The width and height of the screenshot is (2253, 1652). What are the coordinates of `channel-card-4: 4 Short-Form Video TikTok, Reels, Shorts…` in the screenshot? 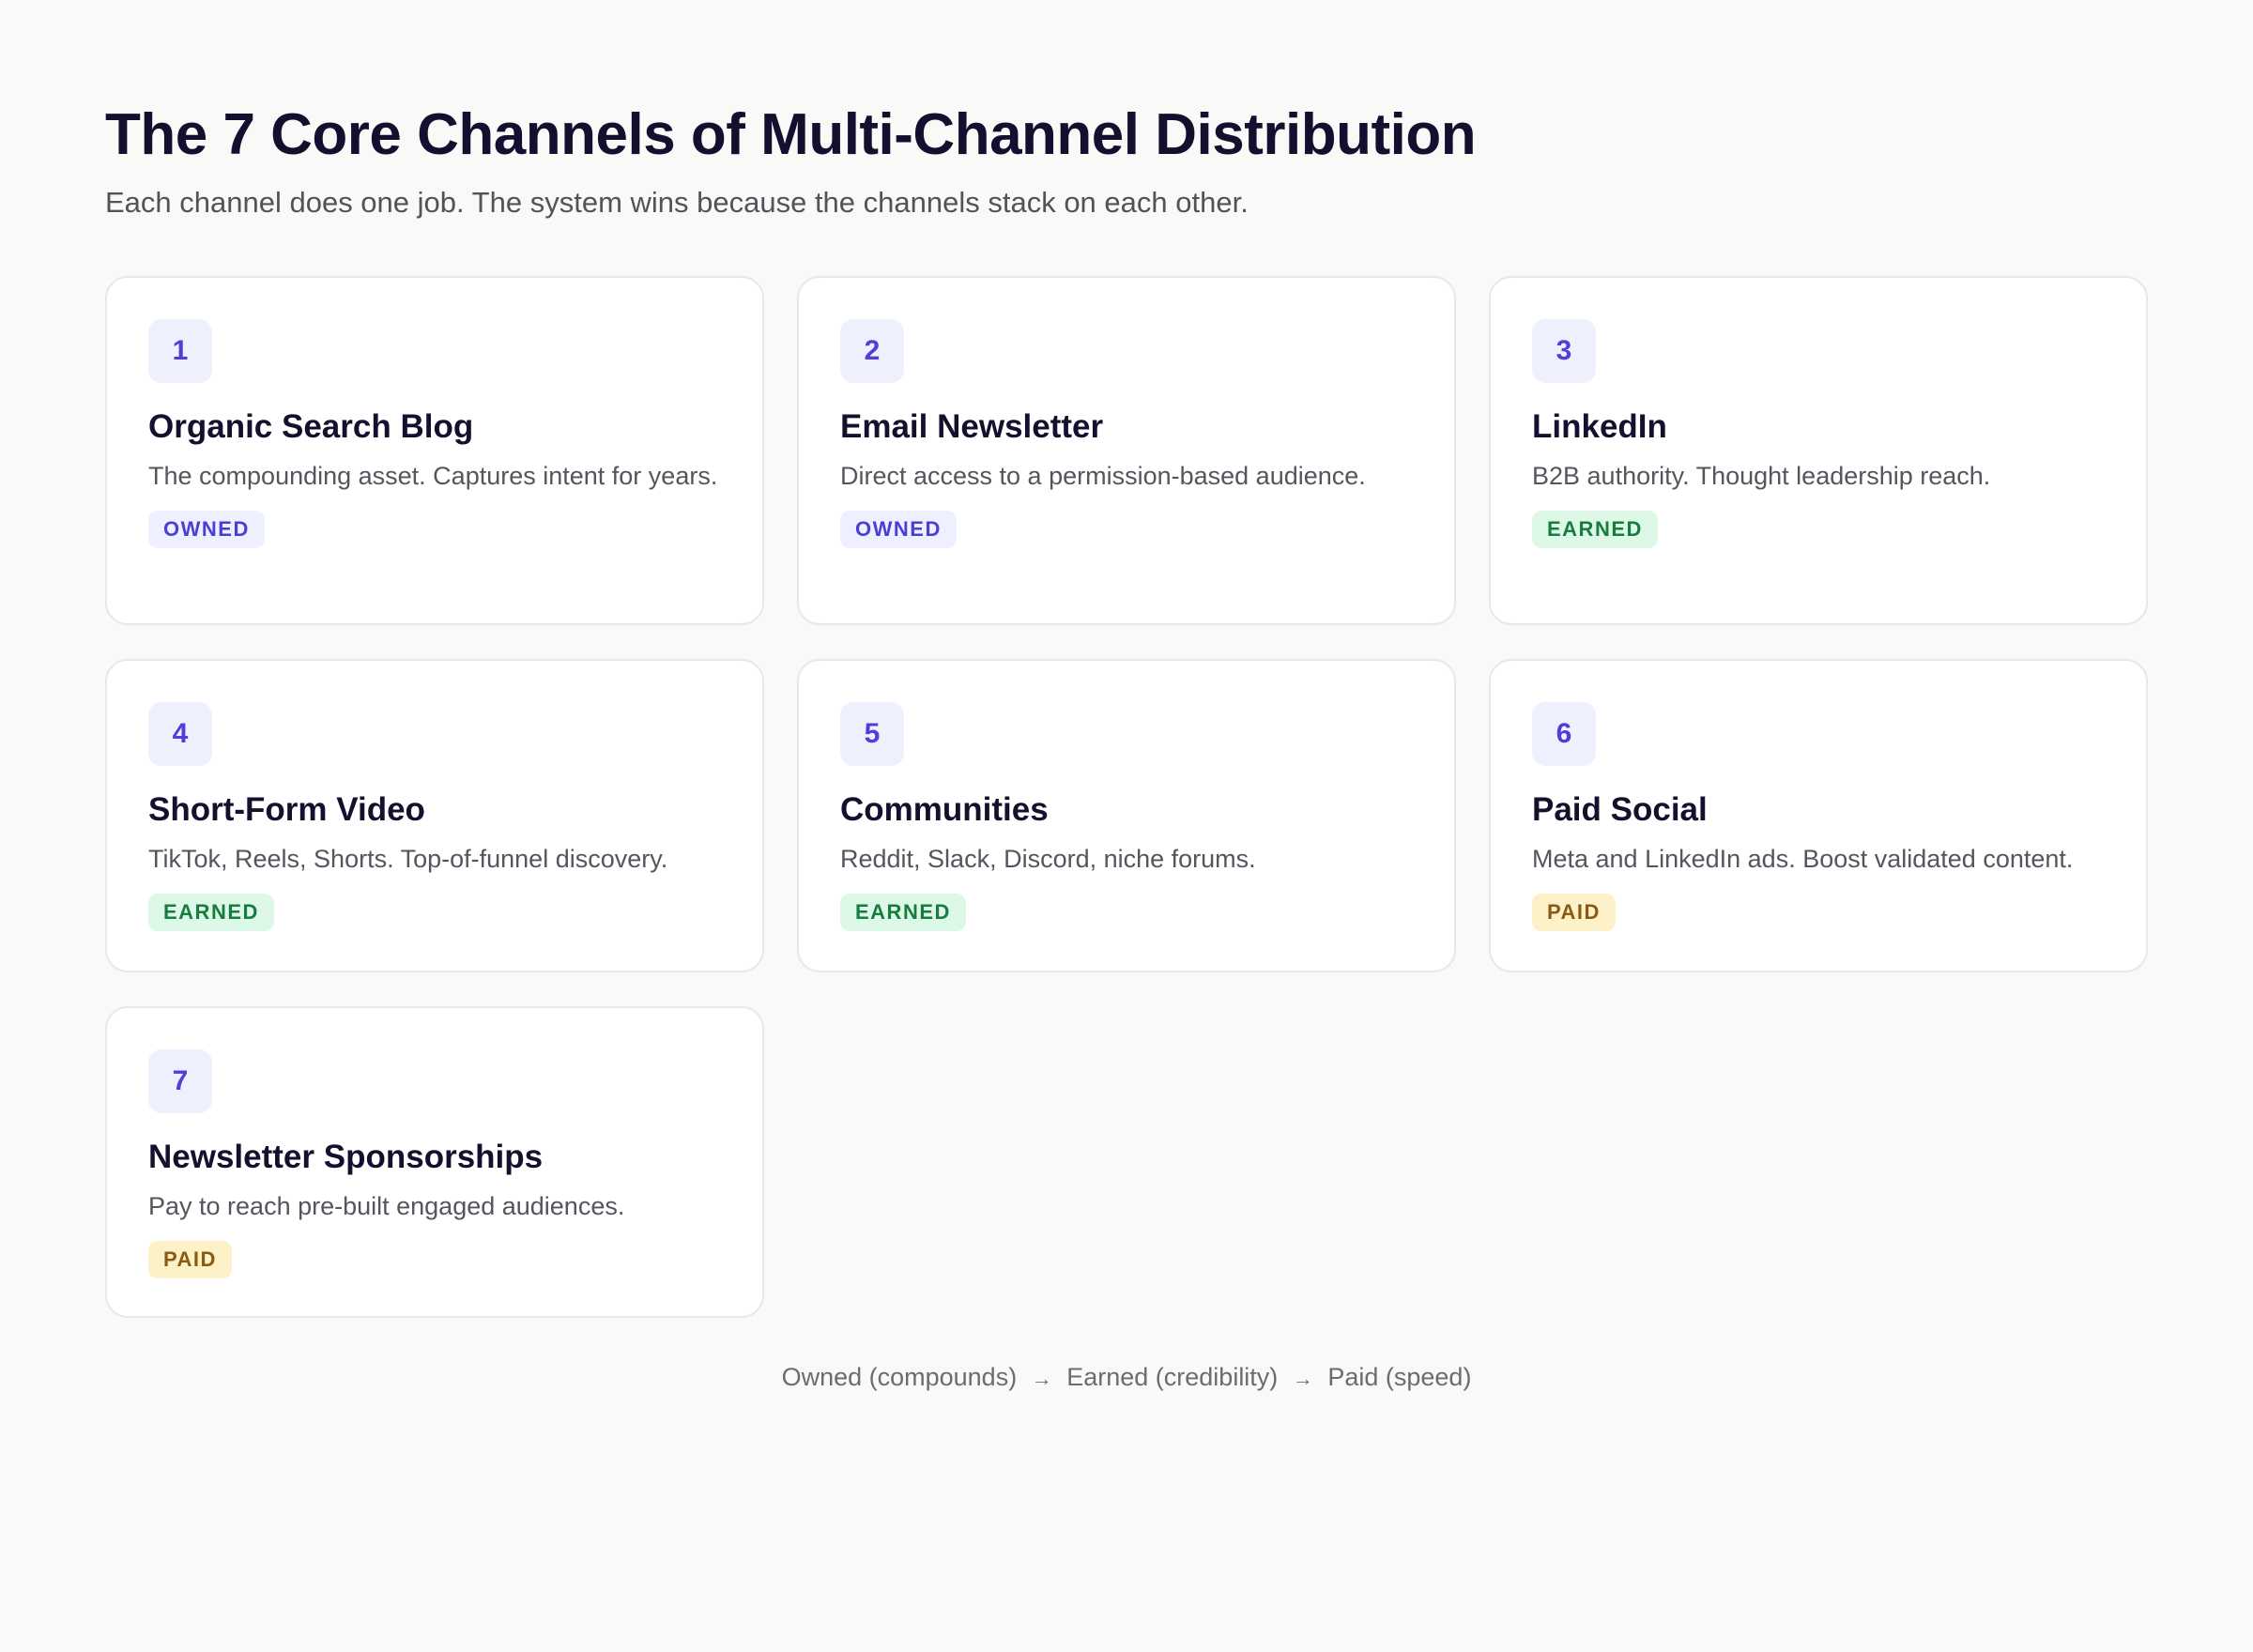 It's located at (434, 815).